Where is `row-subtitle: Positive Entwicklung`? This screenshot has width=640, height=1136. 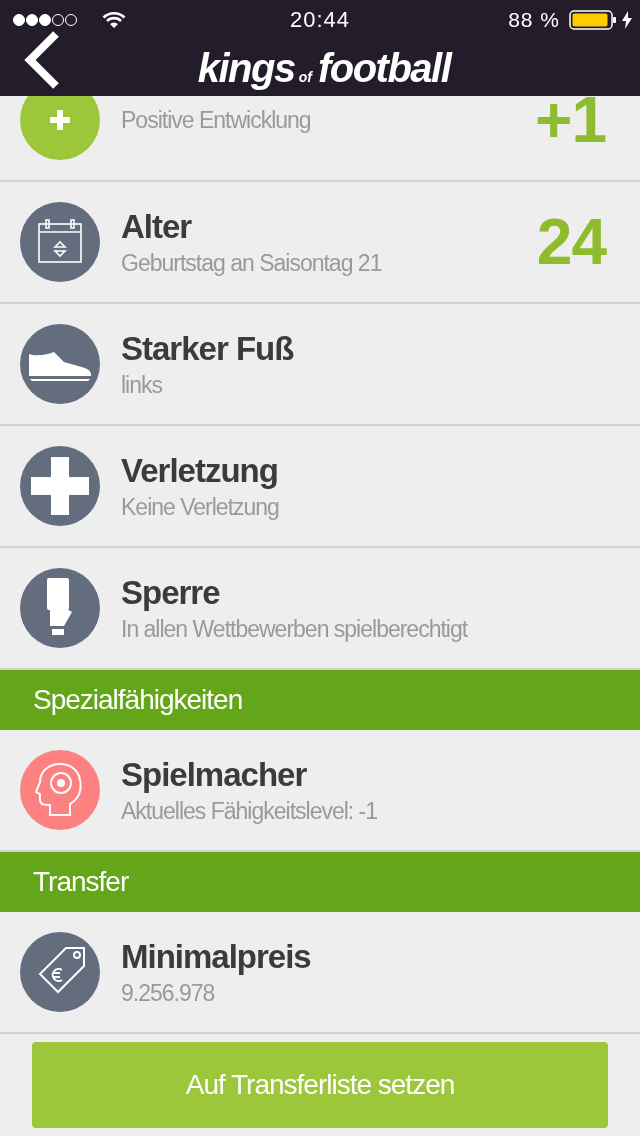 row-subtitle: Positive Entwicklung is located at coordinates (216, 120).